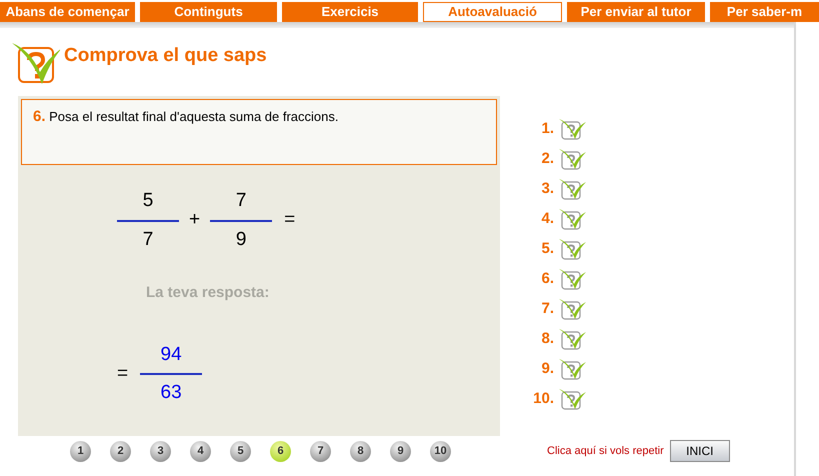  Describe the element at coordinates (542, 339) in the screenshot. I see `question-number: 8.` at that location.